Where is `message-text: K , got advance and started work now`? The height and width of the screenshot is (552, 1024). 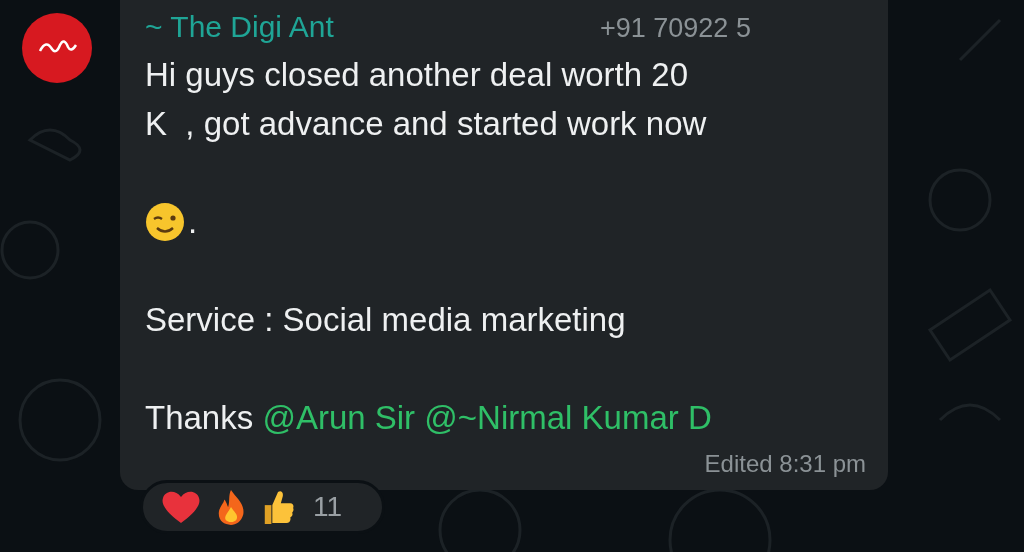
message-text: K , got advance and started work now is located at coordinates (426, 124).